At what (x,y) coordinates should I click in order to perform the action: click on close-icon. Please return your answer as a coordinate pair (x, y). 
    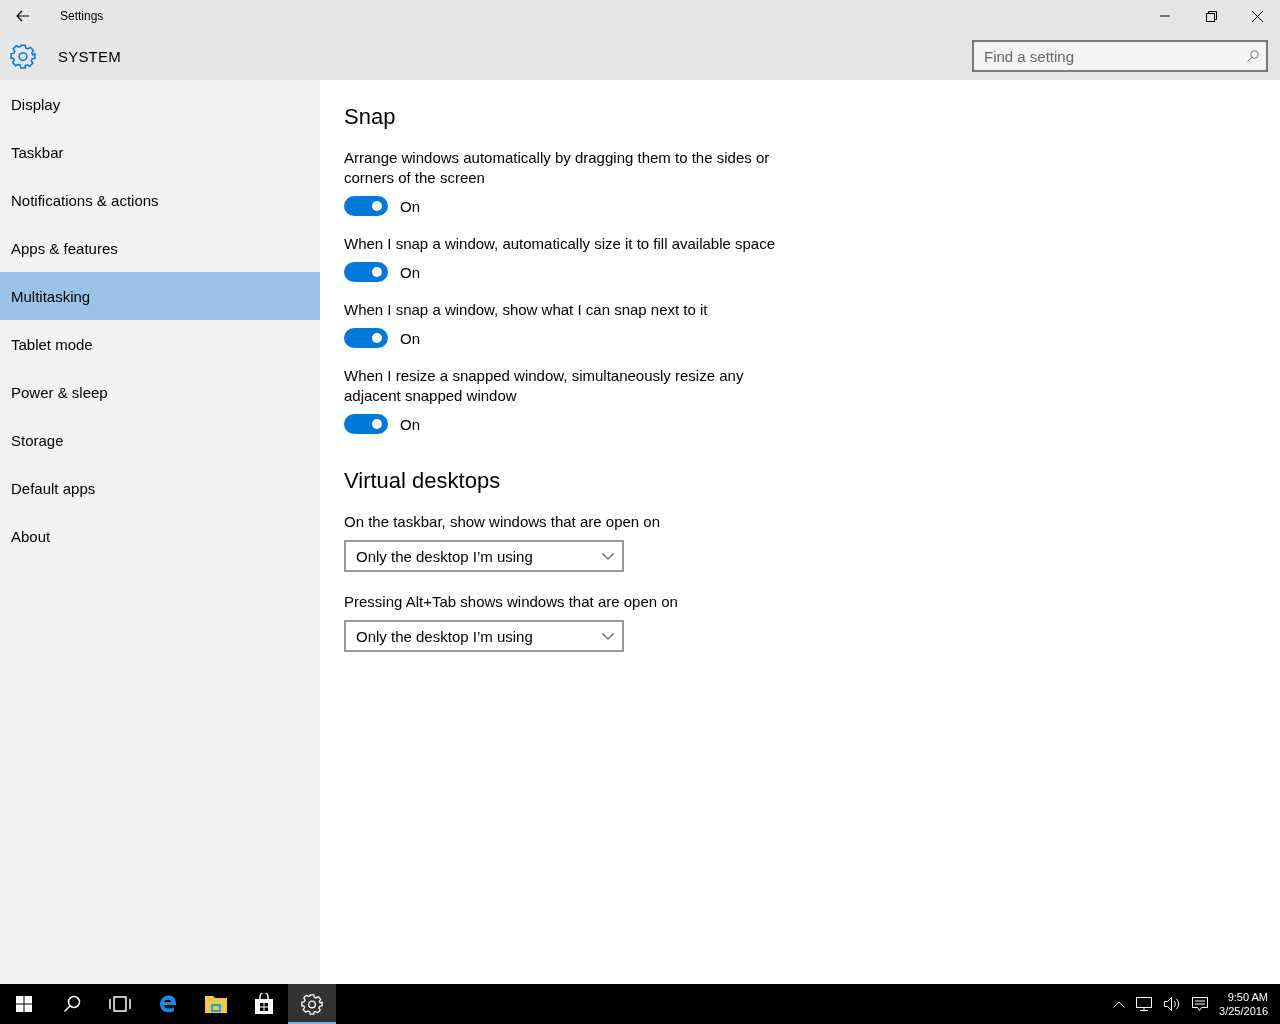
    Looking at the image, I should click on (1257, 16).